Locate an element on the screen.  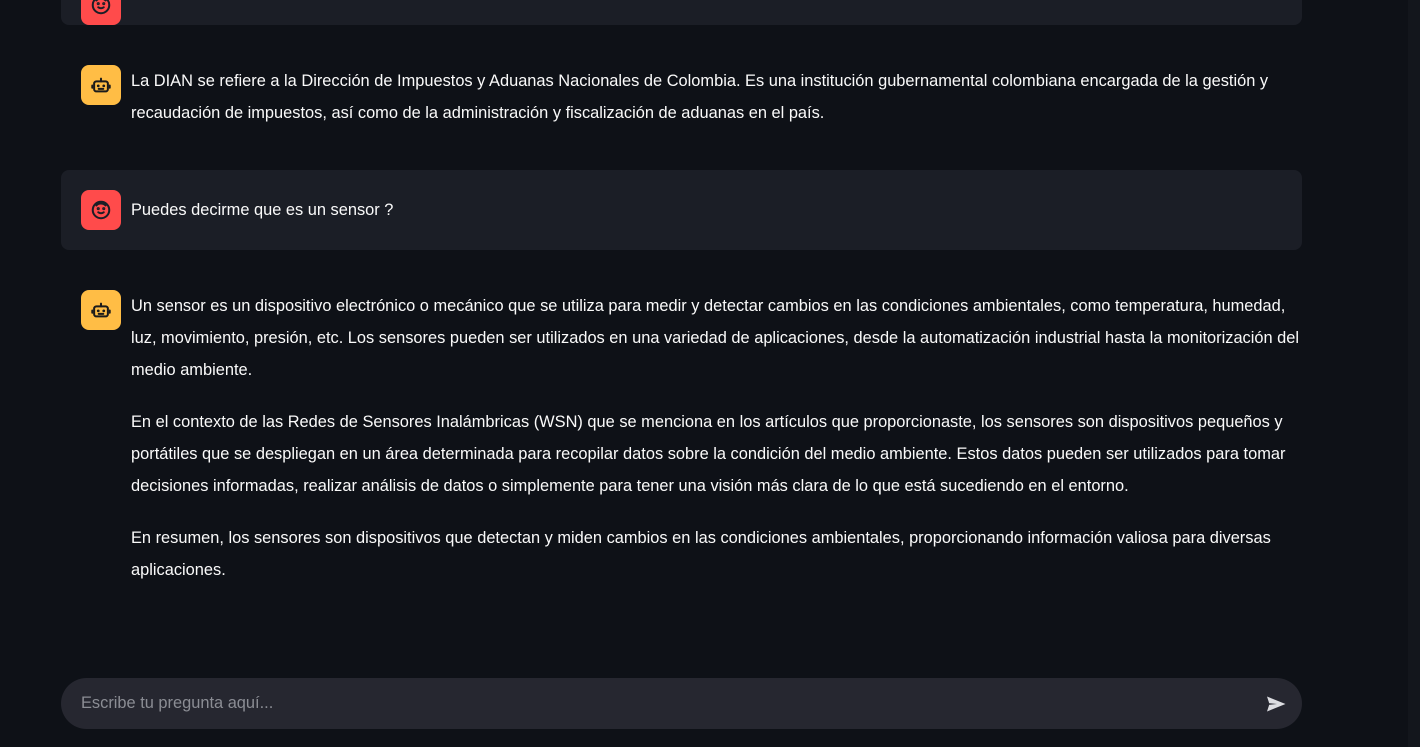
user-message-text: Puedes decirme que es un sensor ? is located at coordinates (716, 210).